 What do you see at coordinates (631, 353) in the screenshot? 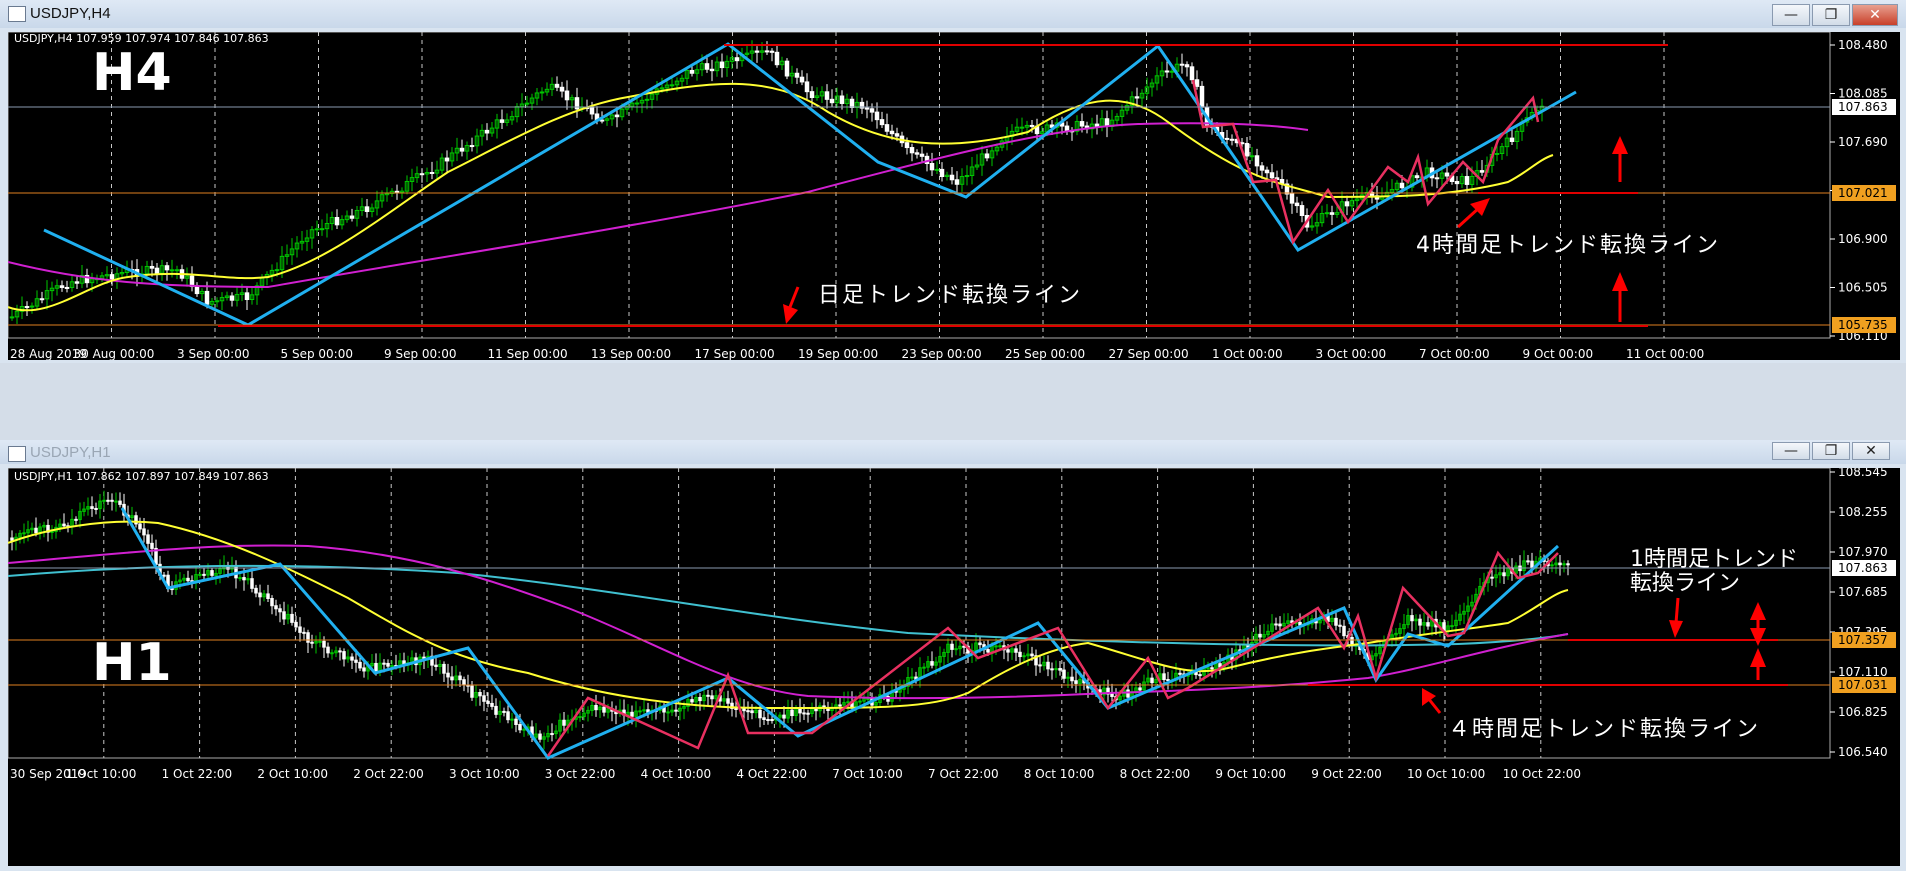
I see `h4-date-label: 13 Sep 00:00` at bounding box center [631, 353].